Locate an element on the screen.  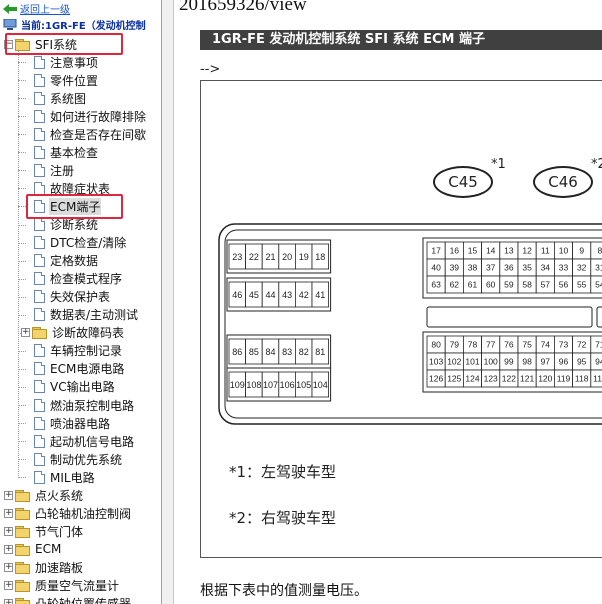
tree-node-child: + 诊断故障码表 is located at coordinates (73, 333).